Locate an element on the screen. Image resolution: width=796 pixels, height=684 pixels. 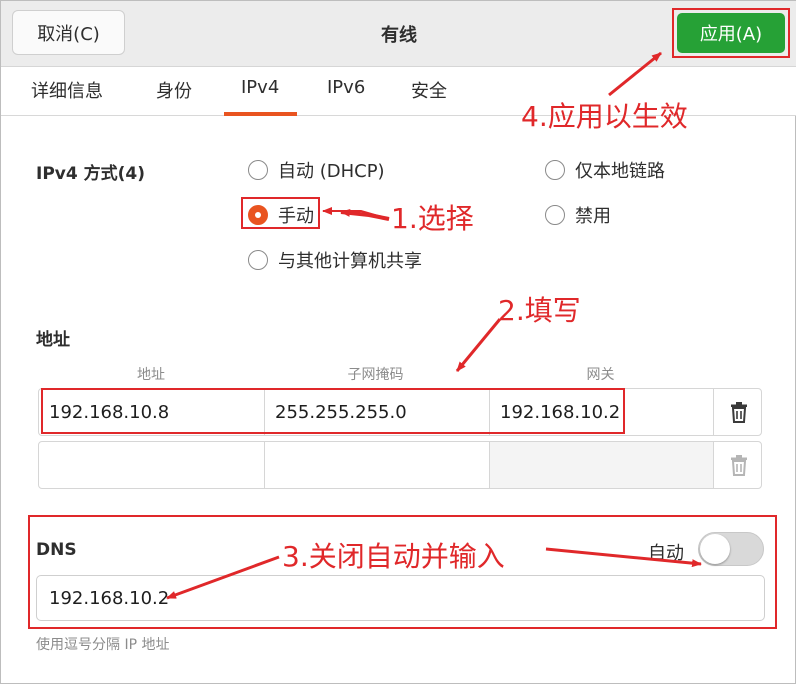
column-header-address: 地址 is located at coordinates (151, 375).